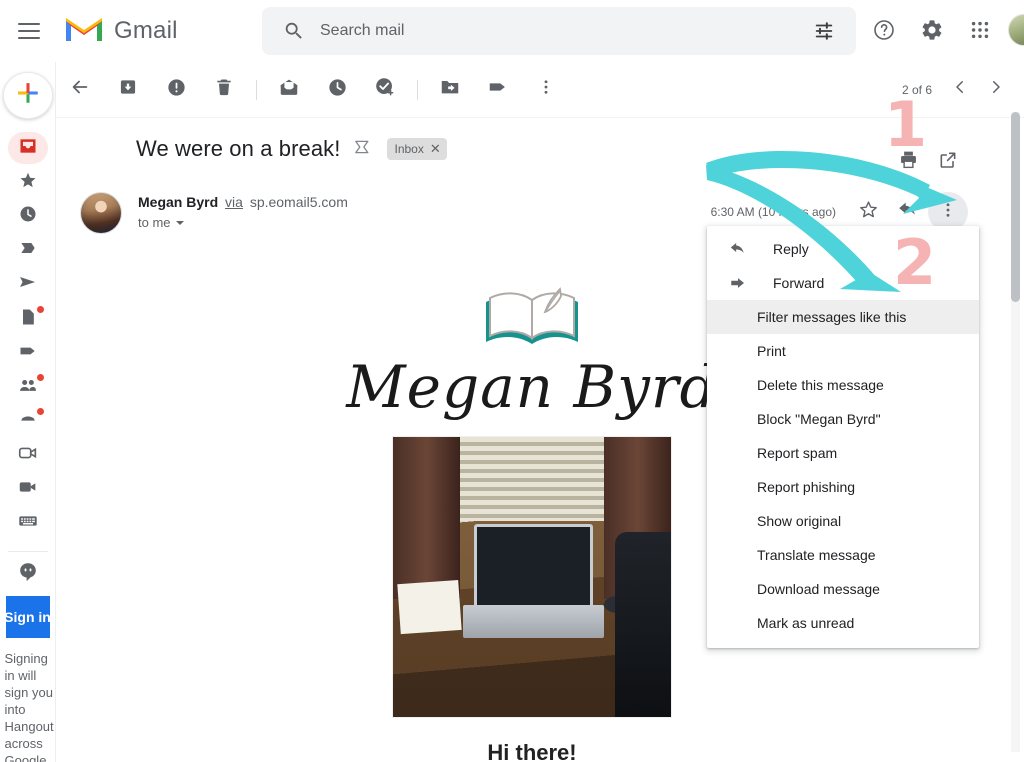 This screenshot has width=1024, height=762. I want to click on menu-item-label: Forward, so click(799, 283).